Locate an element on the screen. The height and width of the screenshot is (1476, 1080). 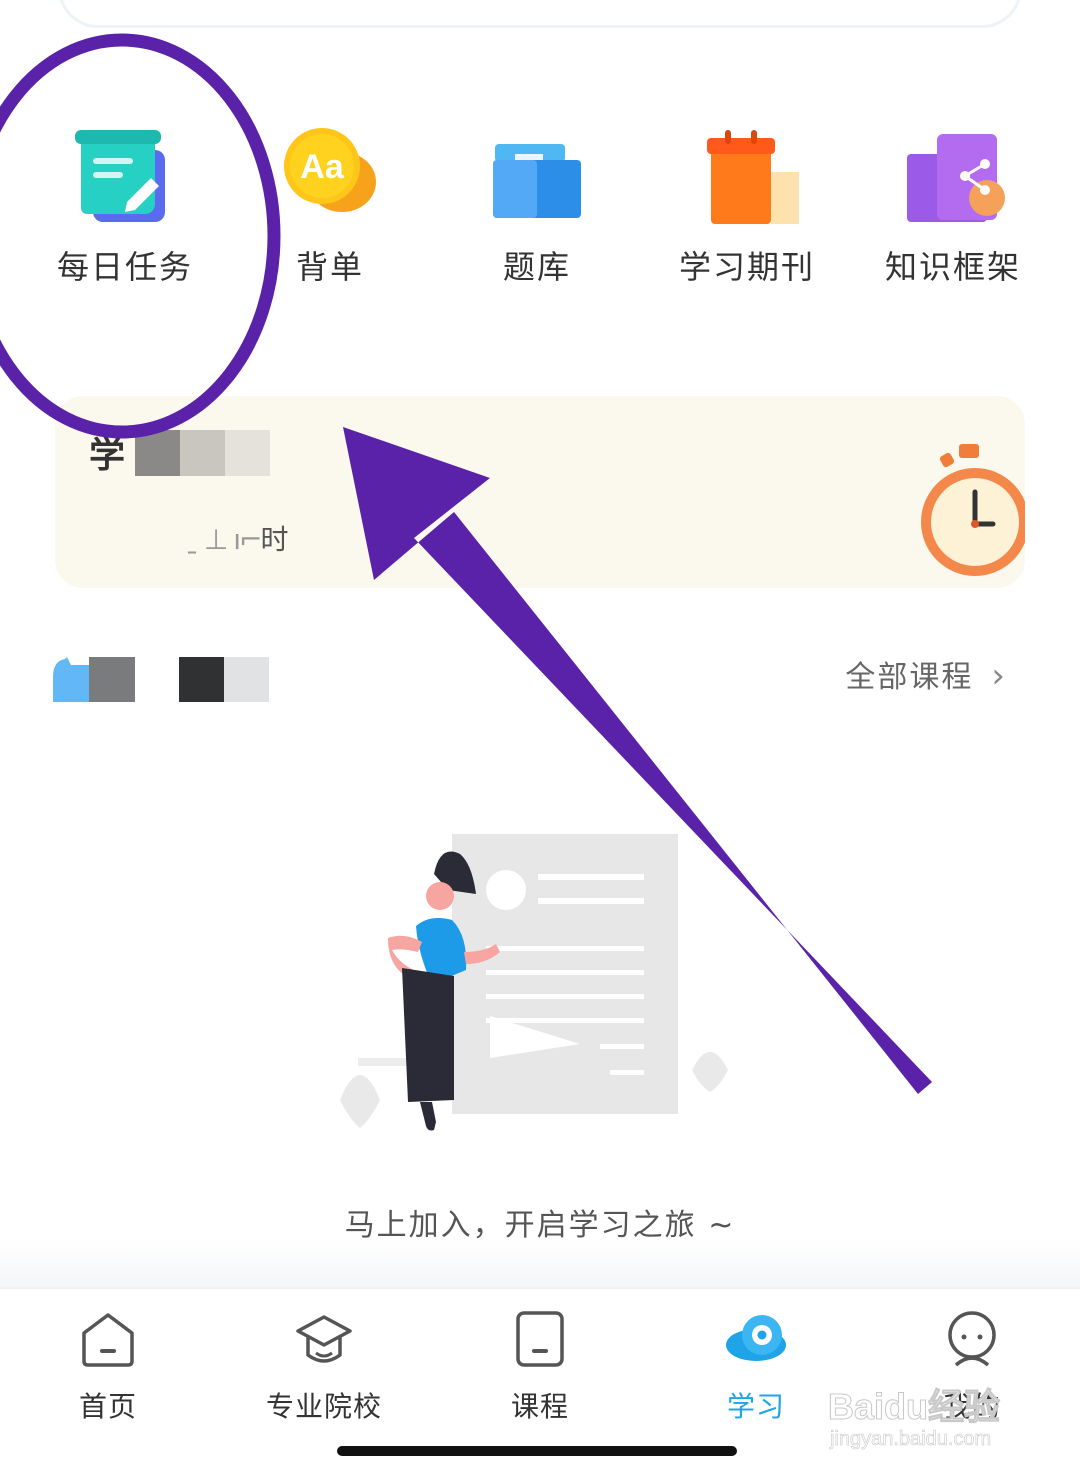
study-icon is located at coordinates (756, 1338).